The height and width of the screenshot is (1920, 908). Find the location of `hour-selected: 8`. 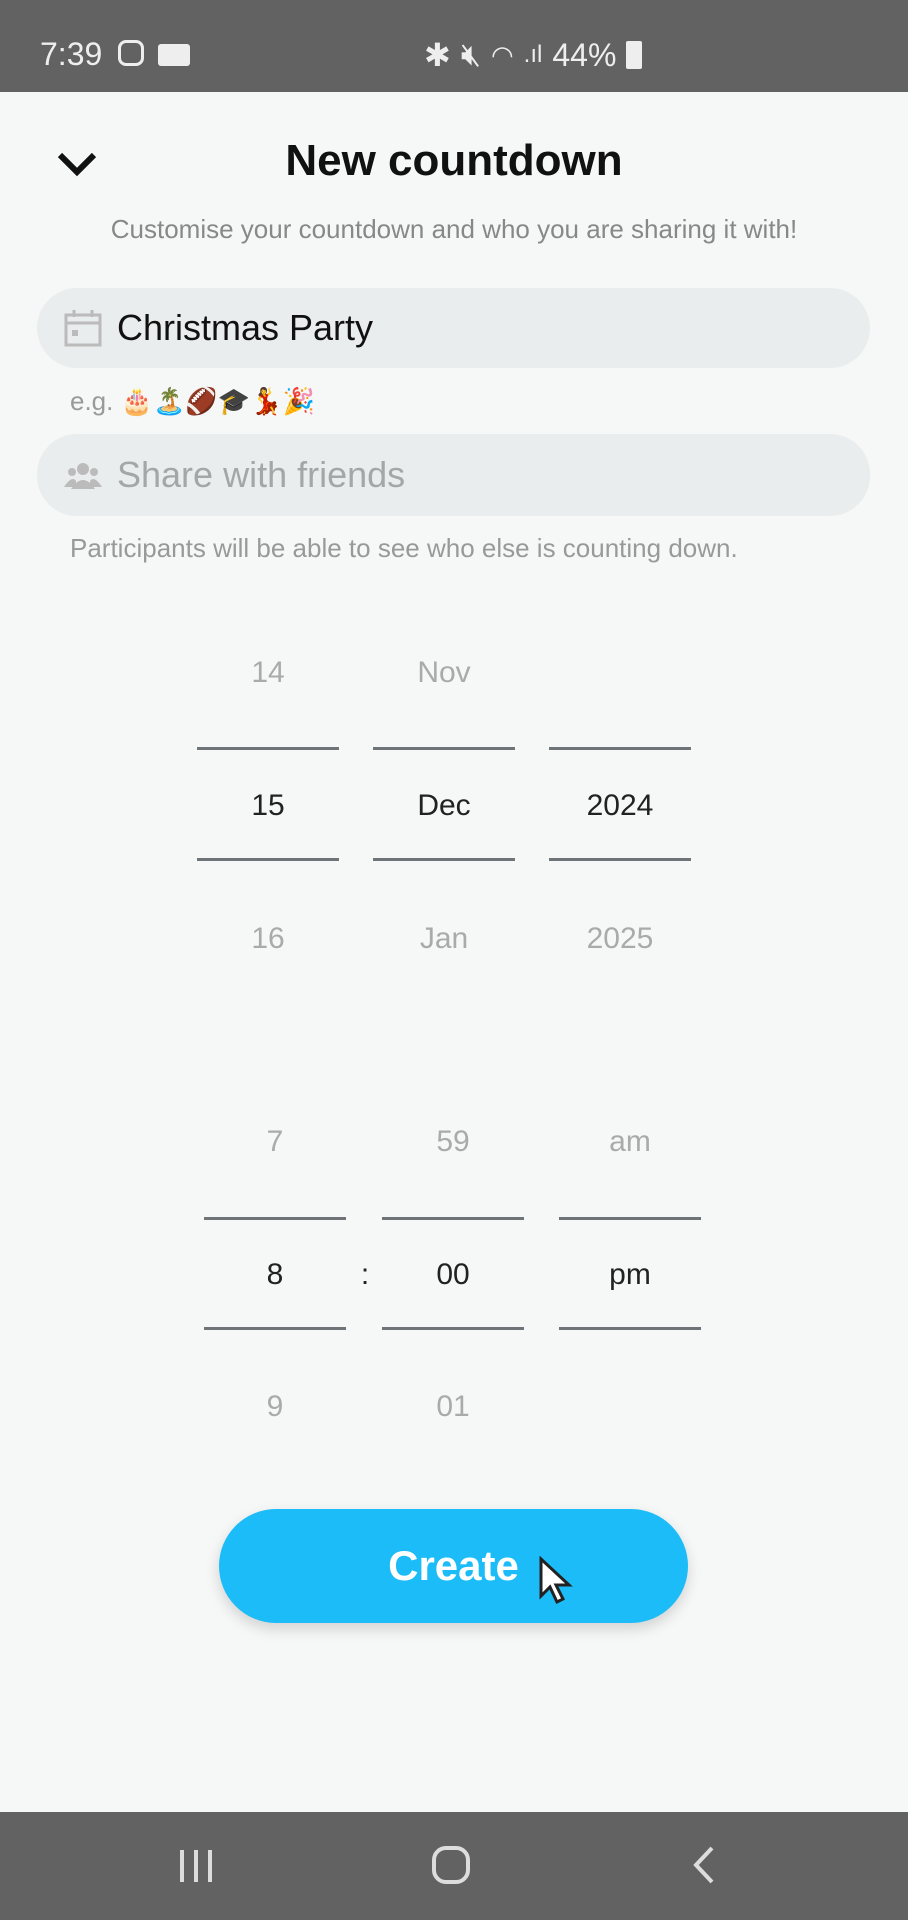

hour-selected: 8 is located at coordinates (275, 1275).